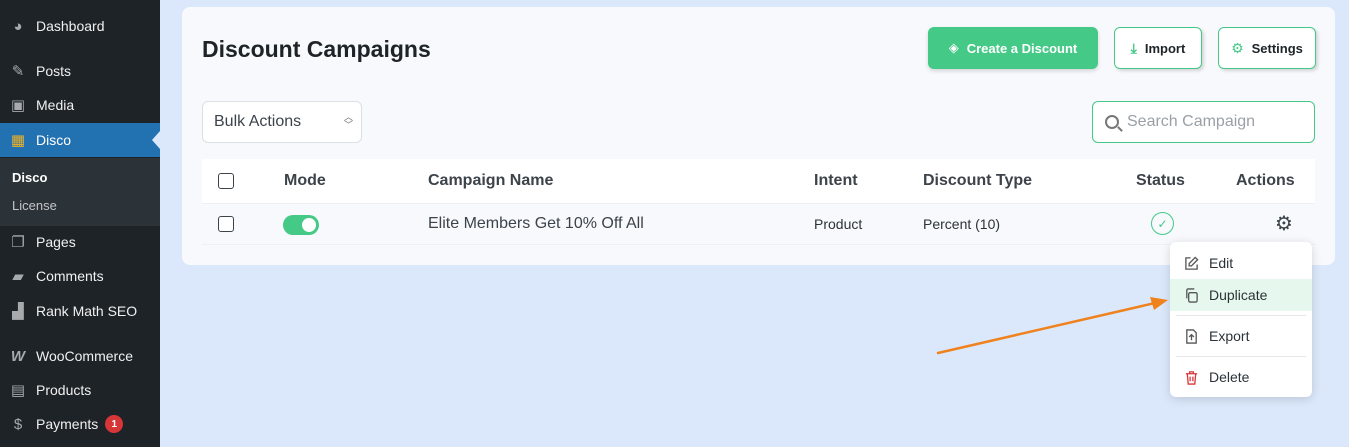 Image resolution: width=1349 pixels, height=447 pixels. What do you see at coordinates (962, 224) in the screenshot?
I see `campaign-discount-type: Percent (10)` at bounding box center [962, 224].